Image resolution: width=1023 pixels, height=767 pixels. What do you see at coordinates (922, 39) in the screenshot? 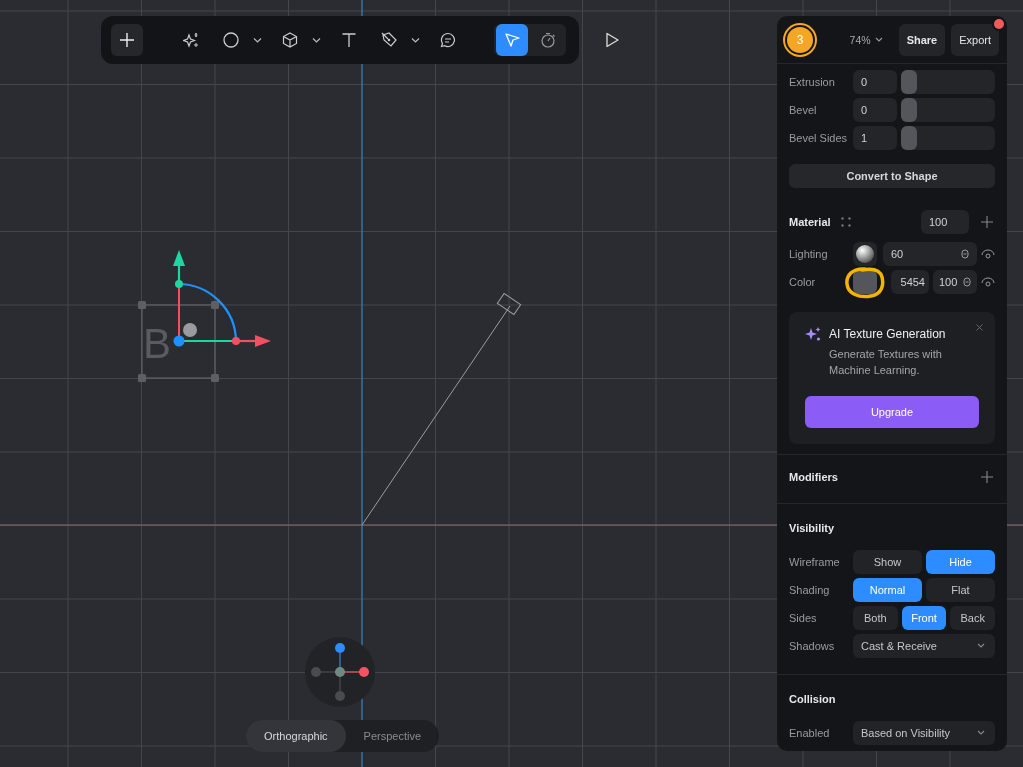
I see `share-button: Share` at bounding box center [922, 39].